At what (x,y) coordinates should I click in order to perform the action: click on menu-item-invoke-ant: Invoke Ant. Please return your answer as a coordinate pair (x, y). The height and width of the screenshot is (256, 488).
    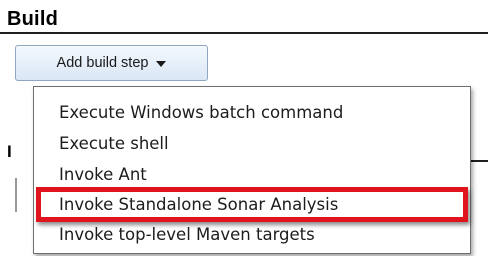
    Looking at the image, I should click on (103, 175).